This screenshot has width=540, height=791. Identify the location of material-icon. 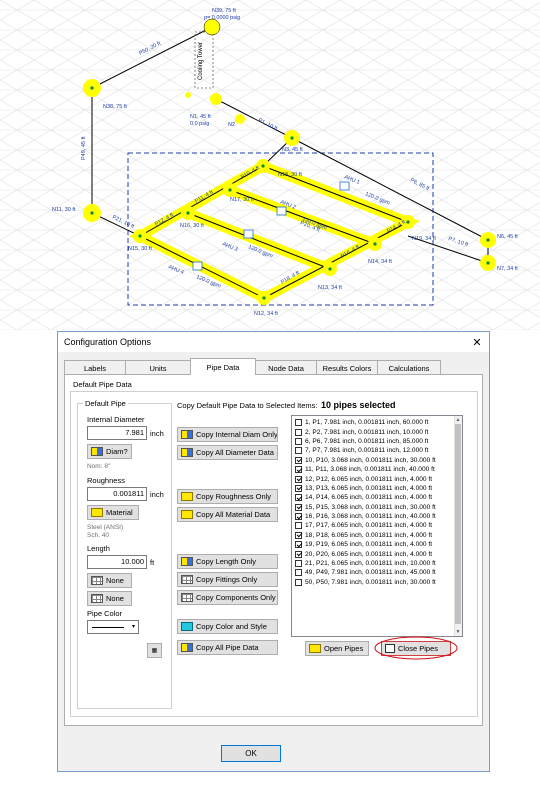
(97, 512).